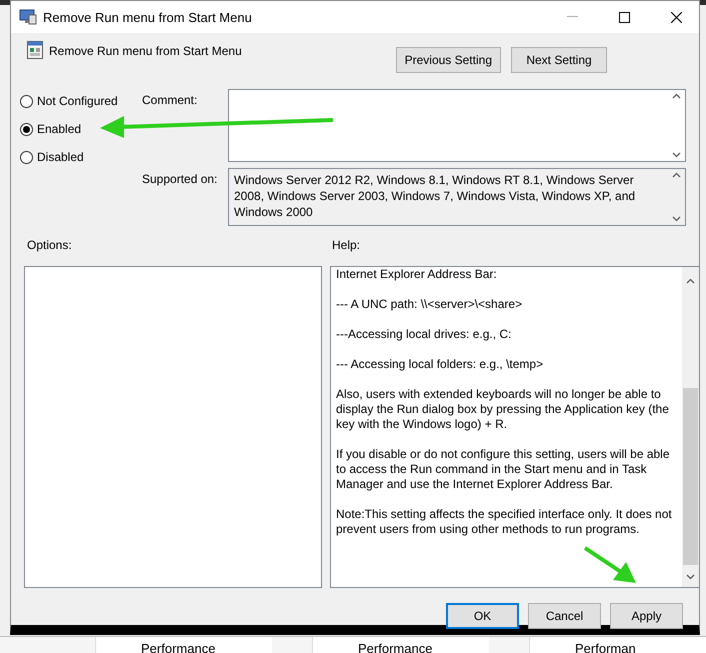  I want to click on maximize-icon, so click(624, 17).